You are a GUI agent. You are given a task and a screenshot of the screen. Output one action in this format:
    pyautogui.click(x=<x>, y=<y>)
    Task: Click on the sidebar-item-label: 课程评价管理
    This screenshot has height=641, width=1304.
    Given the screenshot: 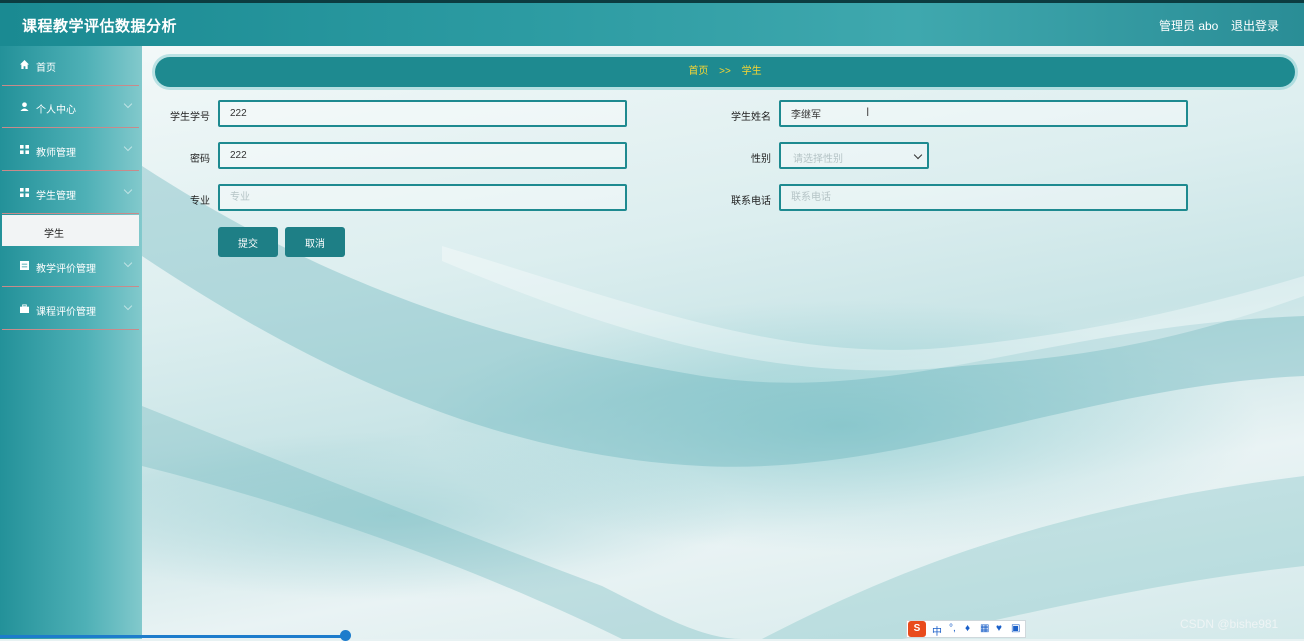 What is the action you would take?
    pyautogui.click(x=66, y=312)
    